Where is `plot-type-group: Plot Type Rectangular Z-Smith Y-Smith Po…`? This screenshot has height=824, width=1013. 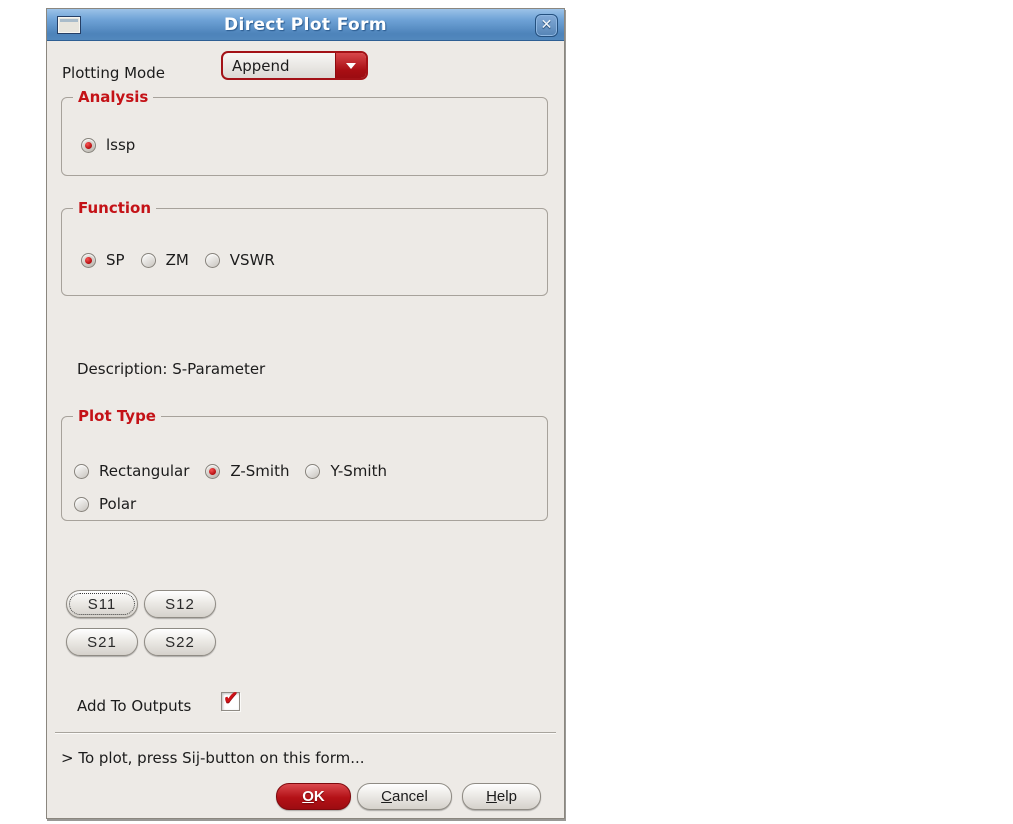 plot-type-group: Plot Type Rectangular Z-Smith Y-Smith Po… is located at coordinates (304, 464).